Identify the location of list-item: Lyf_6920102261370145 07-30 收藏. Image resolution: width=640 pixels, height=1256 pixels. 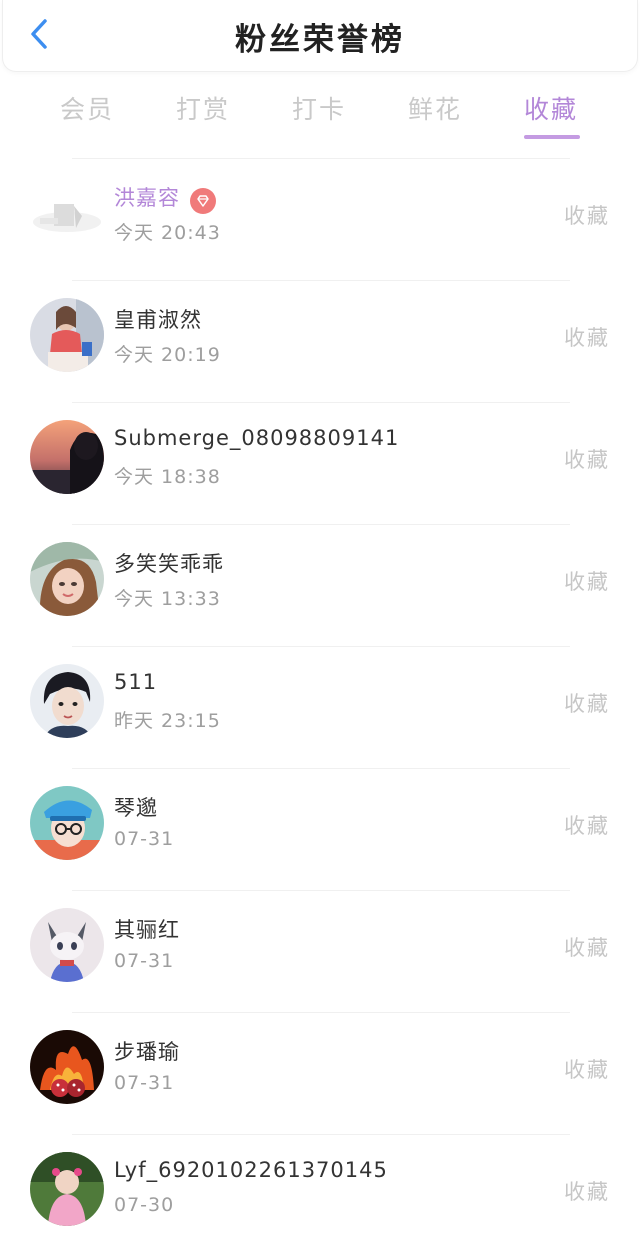
(320, 1195).